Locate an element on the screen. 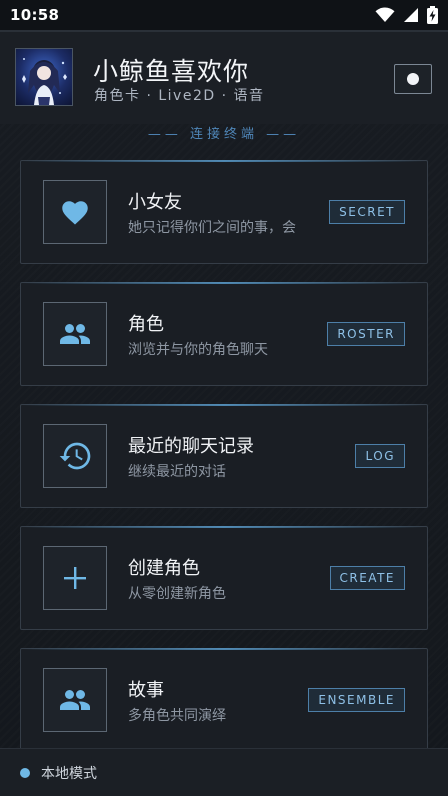 The image size is (448, 796). card-description: 继续最近的对话 is located at coordinates (177, 472).